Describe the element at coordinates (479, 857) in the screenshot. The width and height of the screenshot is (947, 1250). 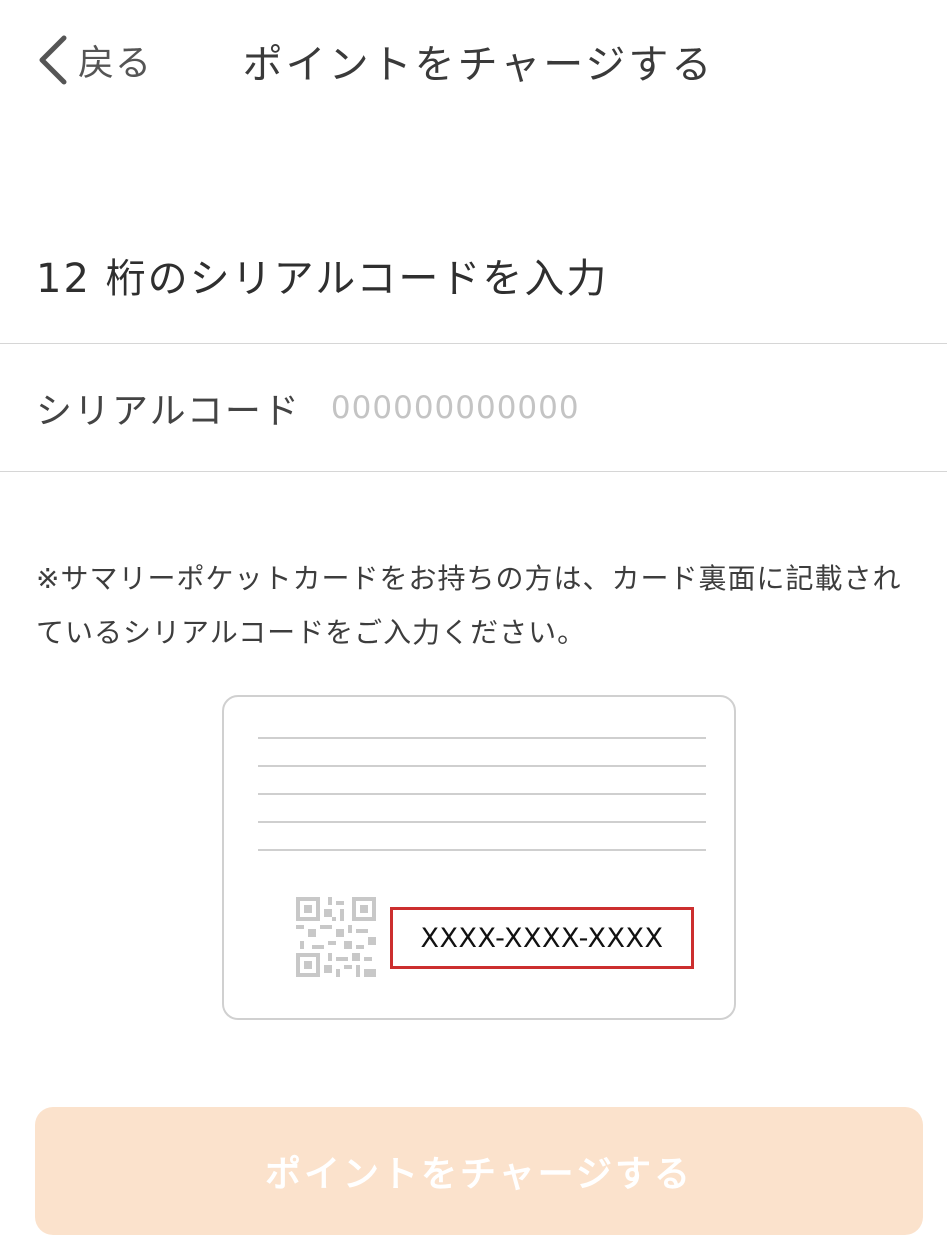
I see `card-back-illustration: XXXX-XXXX-XXXX` at that location.